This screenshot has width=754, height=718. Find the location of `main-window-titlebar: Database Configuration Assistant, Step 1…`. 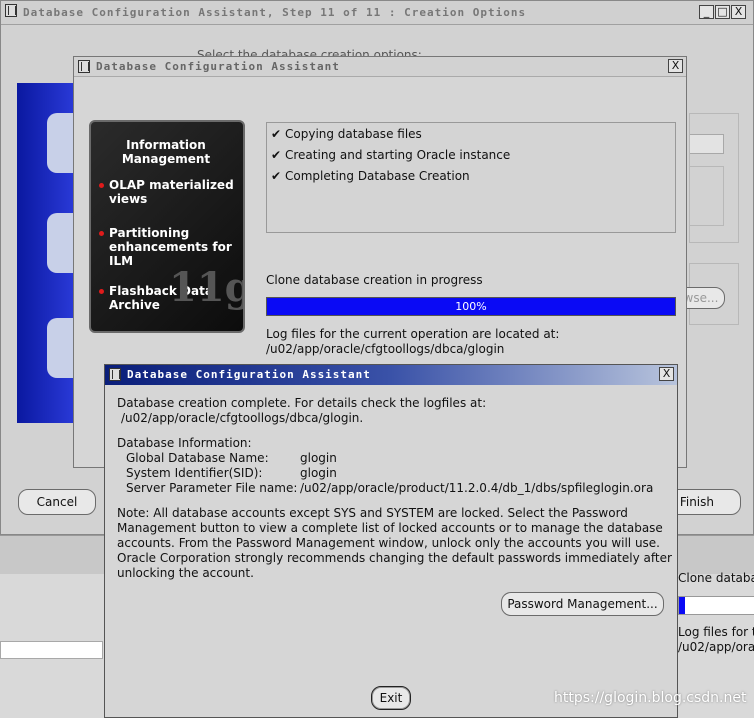

main-window-titlebar: Database Configuration Assistant, Step 1… is located at coordinates (377, 13).